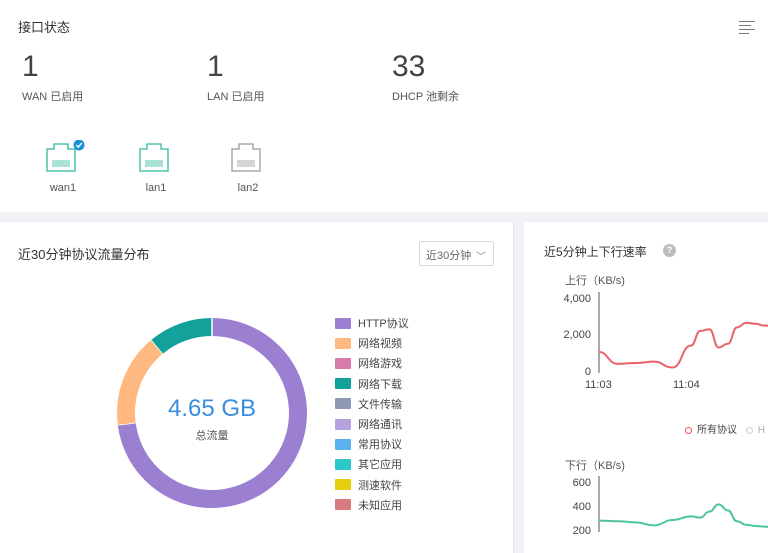  What do you see at coordinates (30, 66) in the screenshot?
I see `wan-count: 1` at bounding box center [30, 66].